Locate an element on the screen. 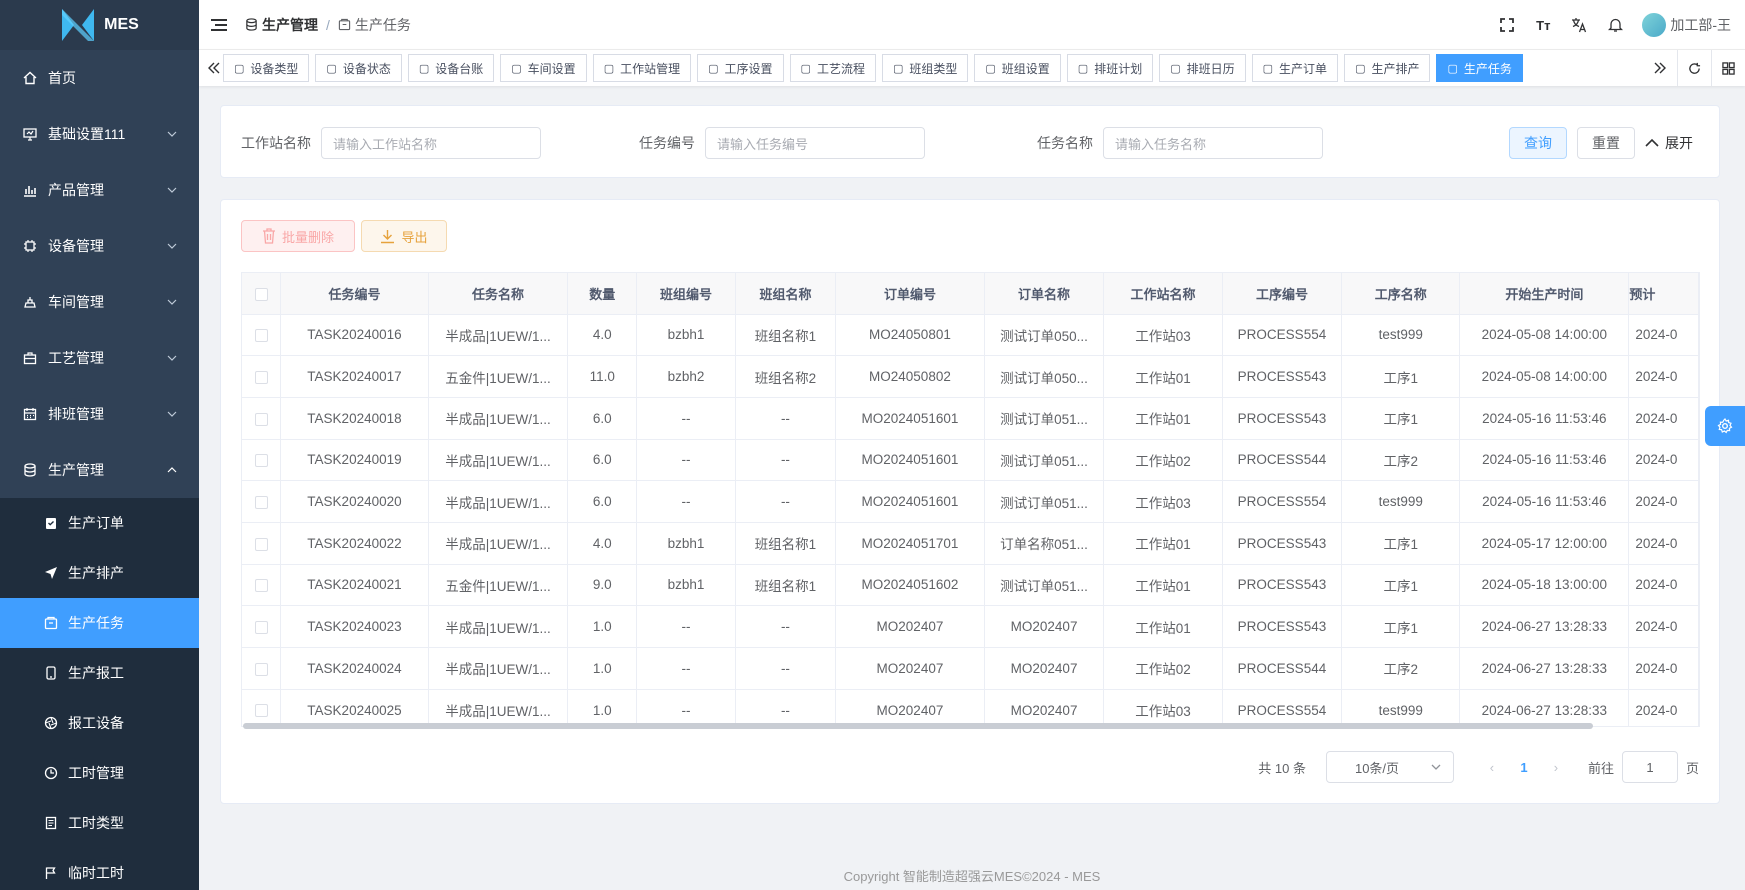 The height and width of the screenshot is (890, 1745). sidebar-subitem-1: 生产订单 is located at coordinates (99, 523).